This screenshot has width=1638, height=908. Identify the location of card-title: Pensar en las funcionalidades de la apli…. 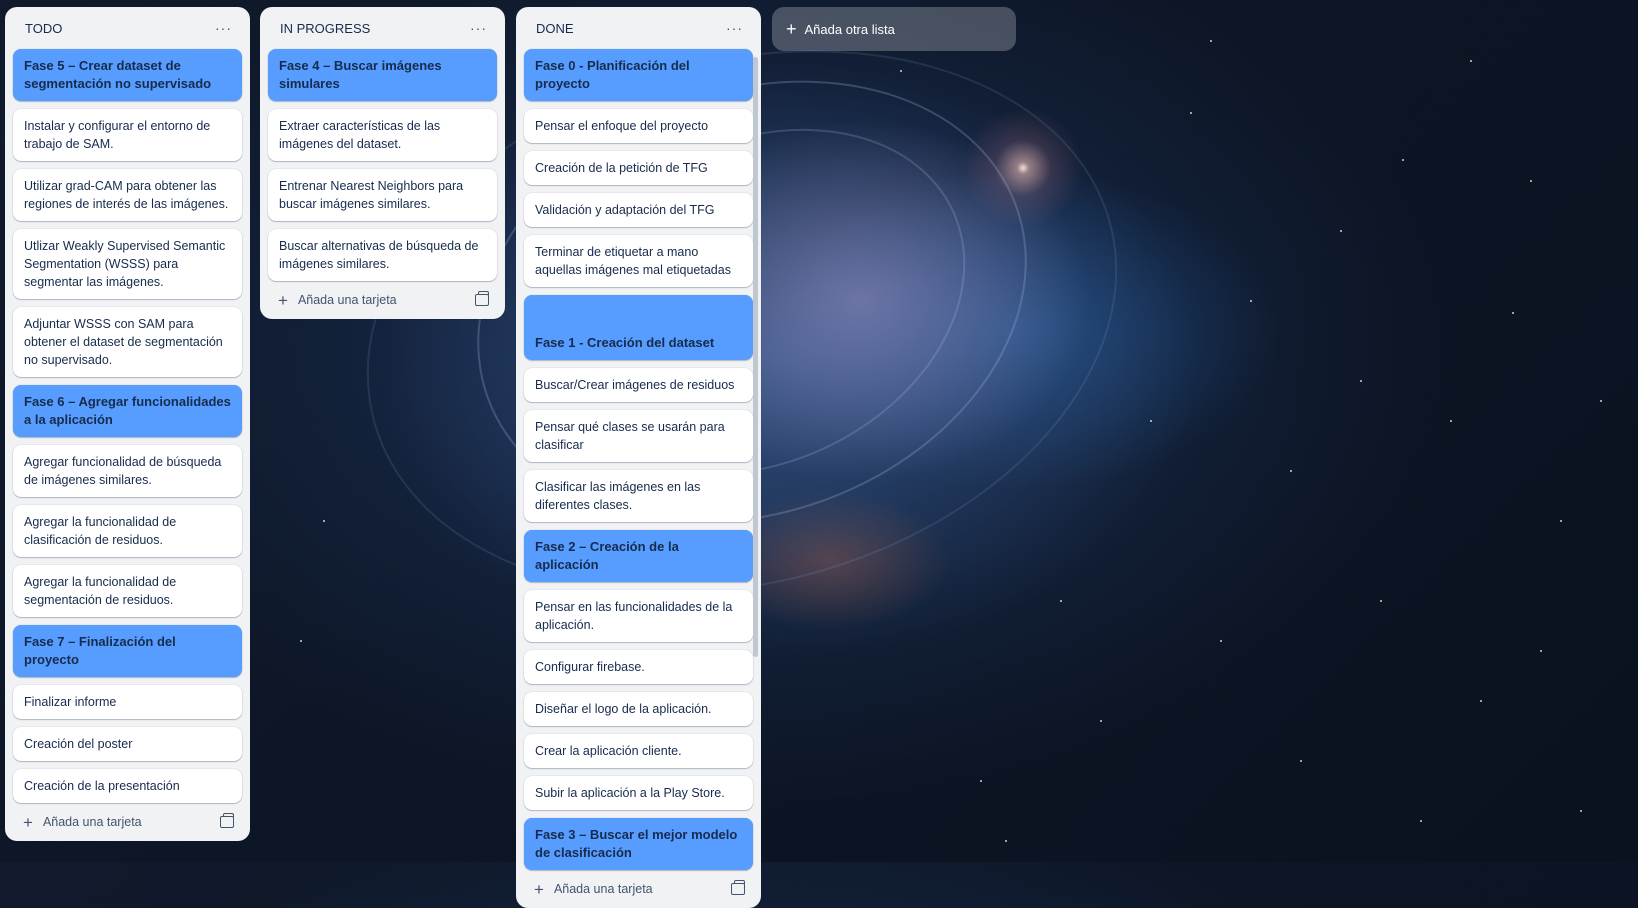
(634, 616).